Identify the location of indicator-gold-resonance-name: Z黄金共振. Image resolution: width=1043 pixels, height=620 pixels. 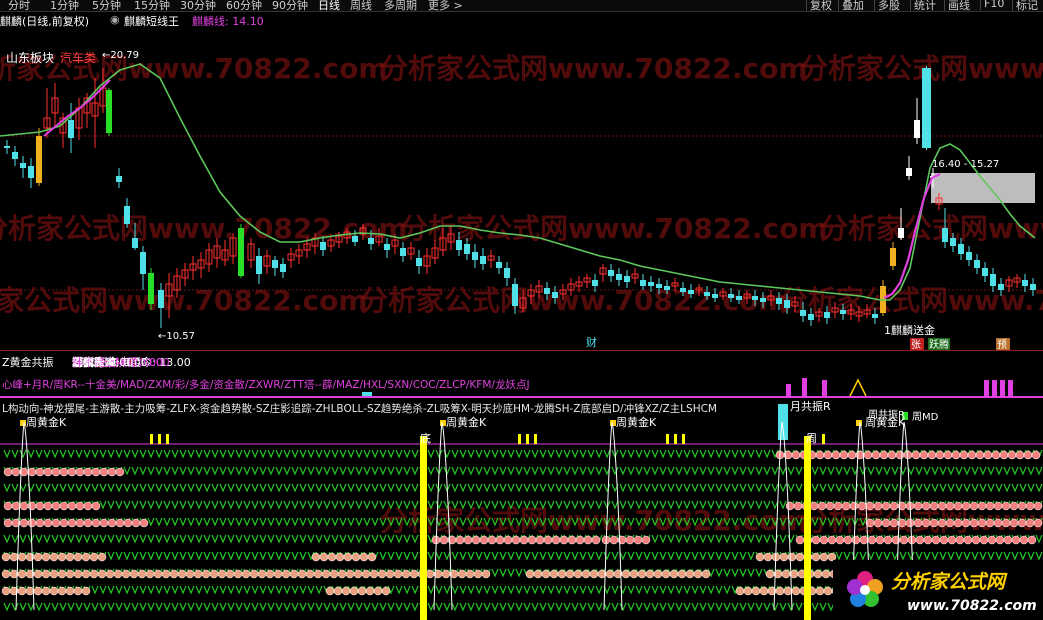
(28, 362).